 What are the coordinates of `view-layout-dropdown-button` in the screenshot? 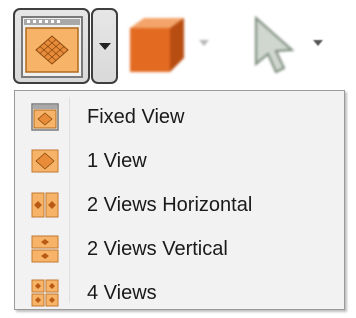 It's located at (104, 46).